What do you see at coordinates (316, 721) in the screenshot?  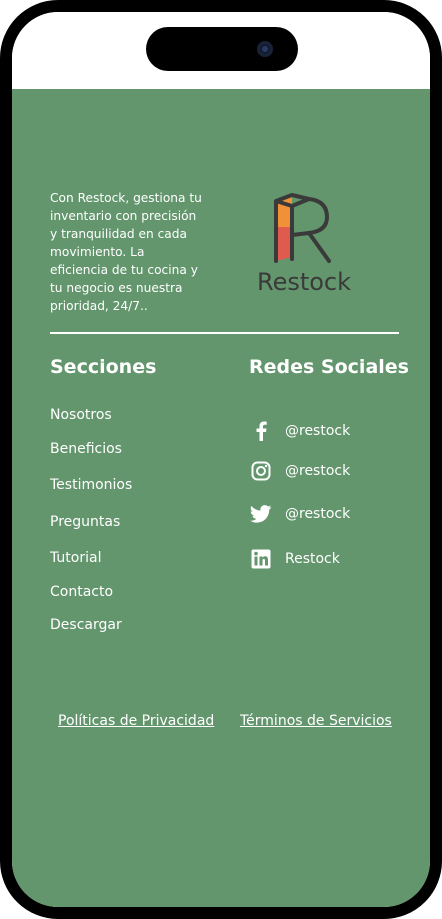 I see `terms-of-service-link: Términos de Servicios` at bounding box center [316, 721].